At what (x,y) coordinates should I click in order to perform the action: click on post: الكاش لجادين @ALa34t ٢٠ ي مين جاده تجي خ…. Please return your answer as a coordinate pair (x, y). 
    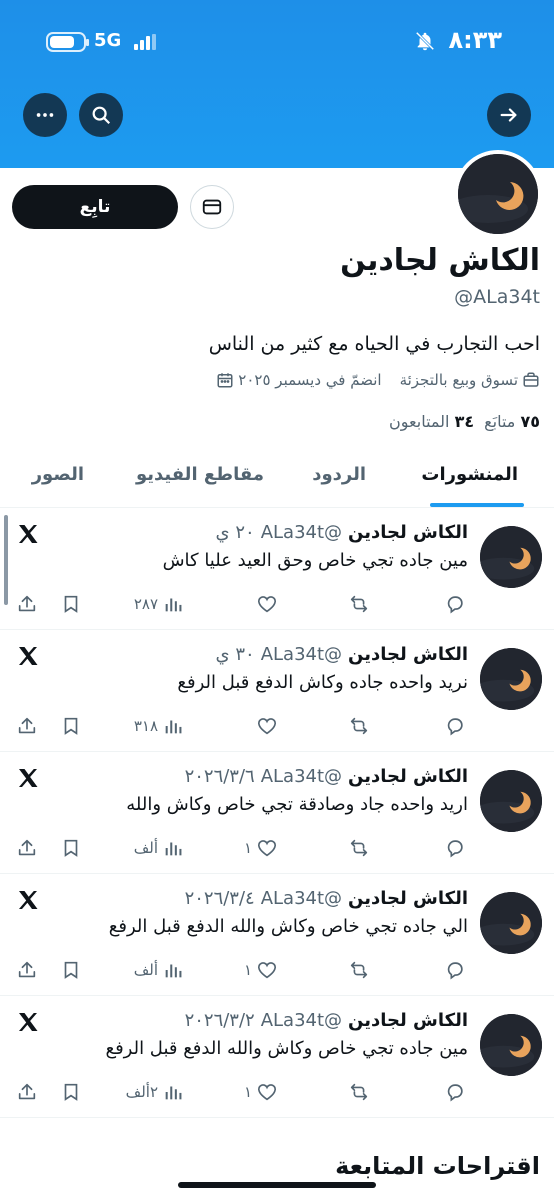
    Looking at the image, I should click on (277, 569).